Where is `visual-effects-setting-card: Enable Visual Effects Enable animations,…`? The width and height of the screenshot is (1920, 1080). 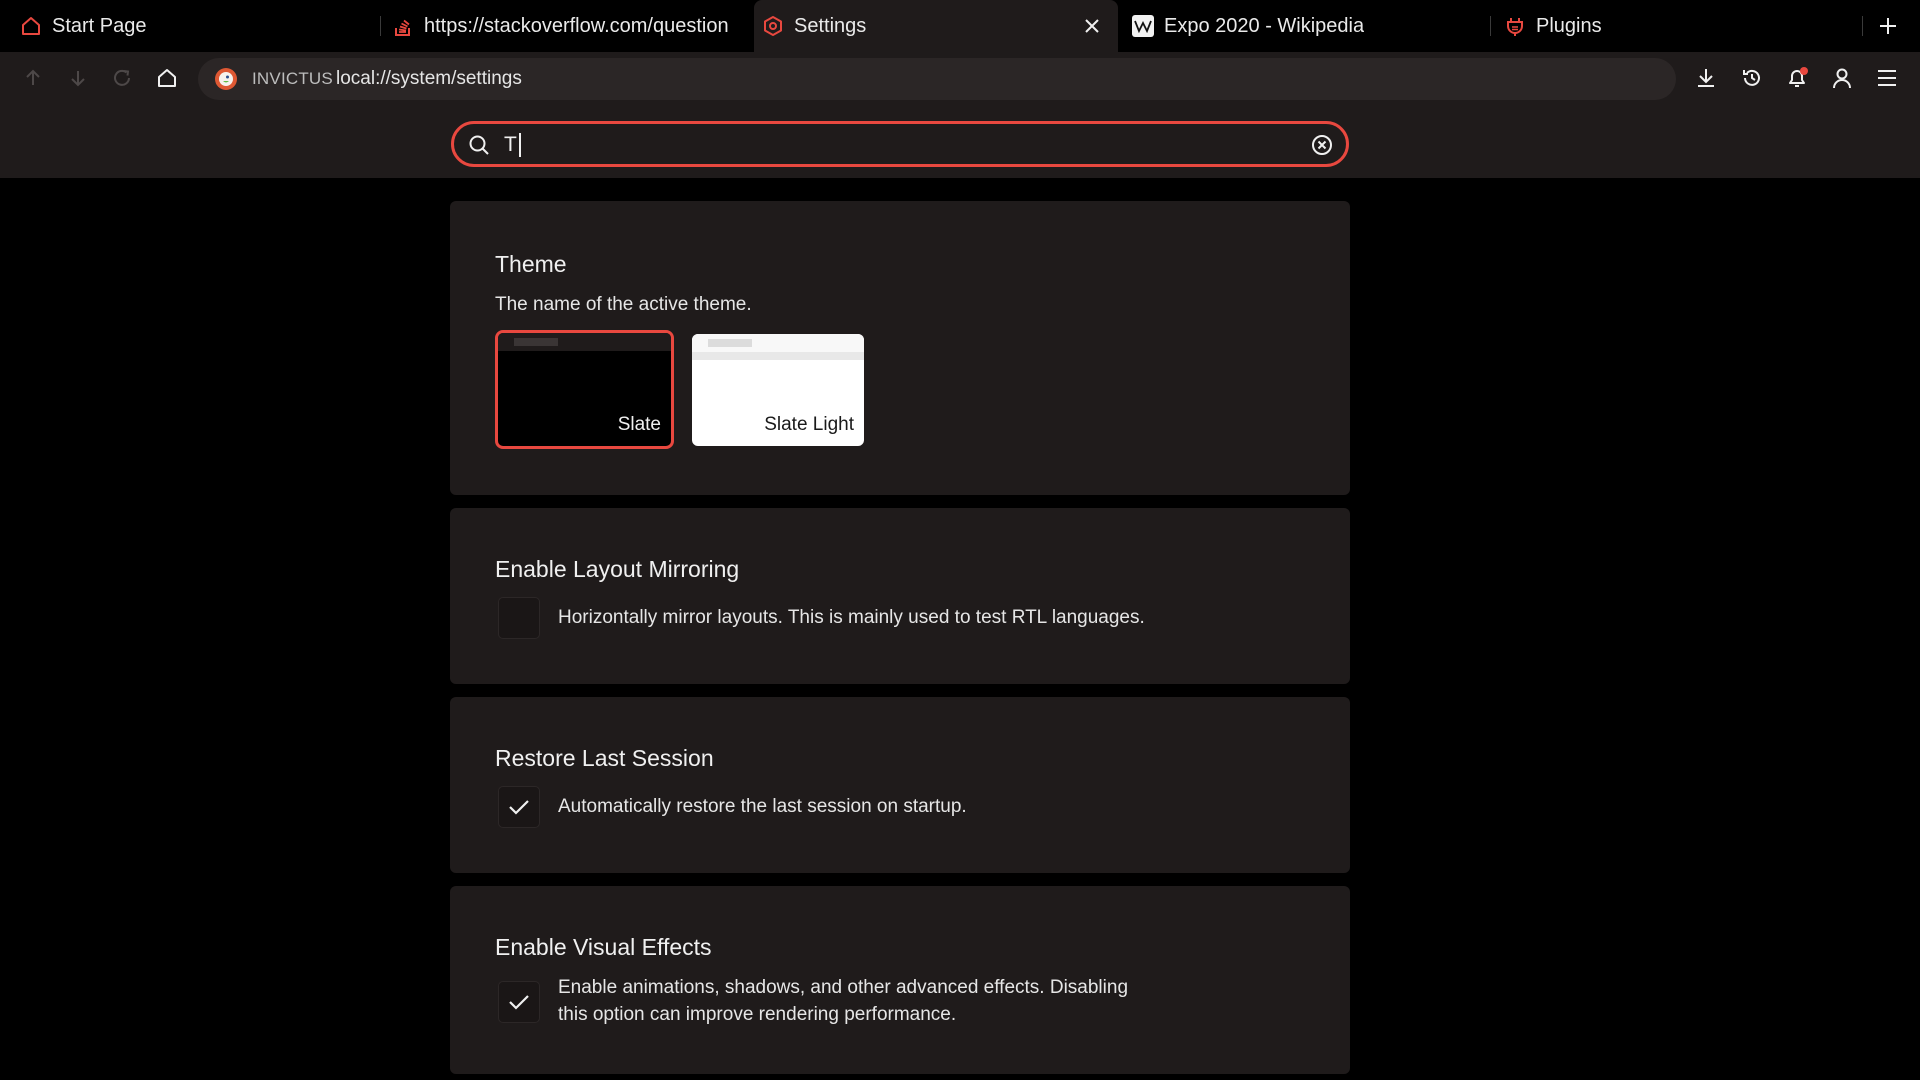
visual-effects-setting-card: Enable Visual Effects Enable animations,… is located at coordinates (900, 980).